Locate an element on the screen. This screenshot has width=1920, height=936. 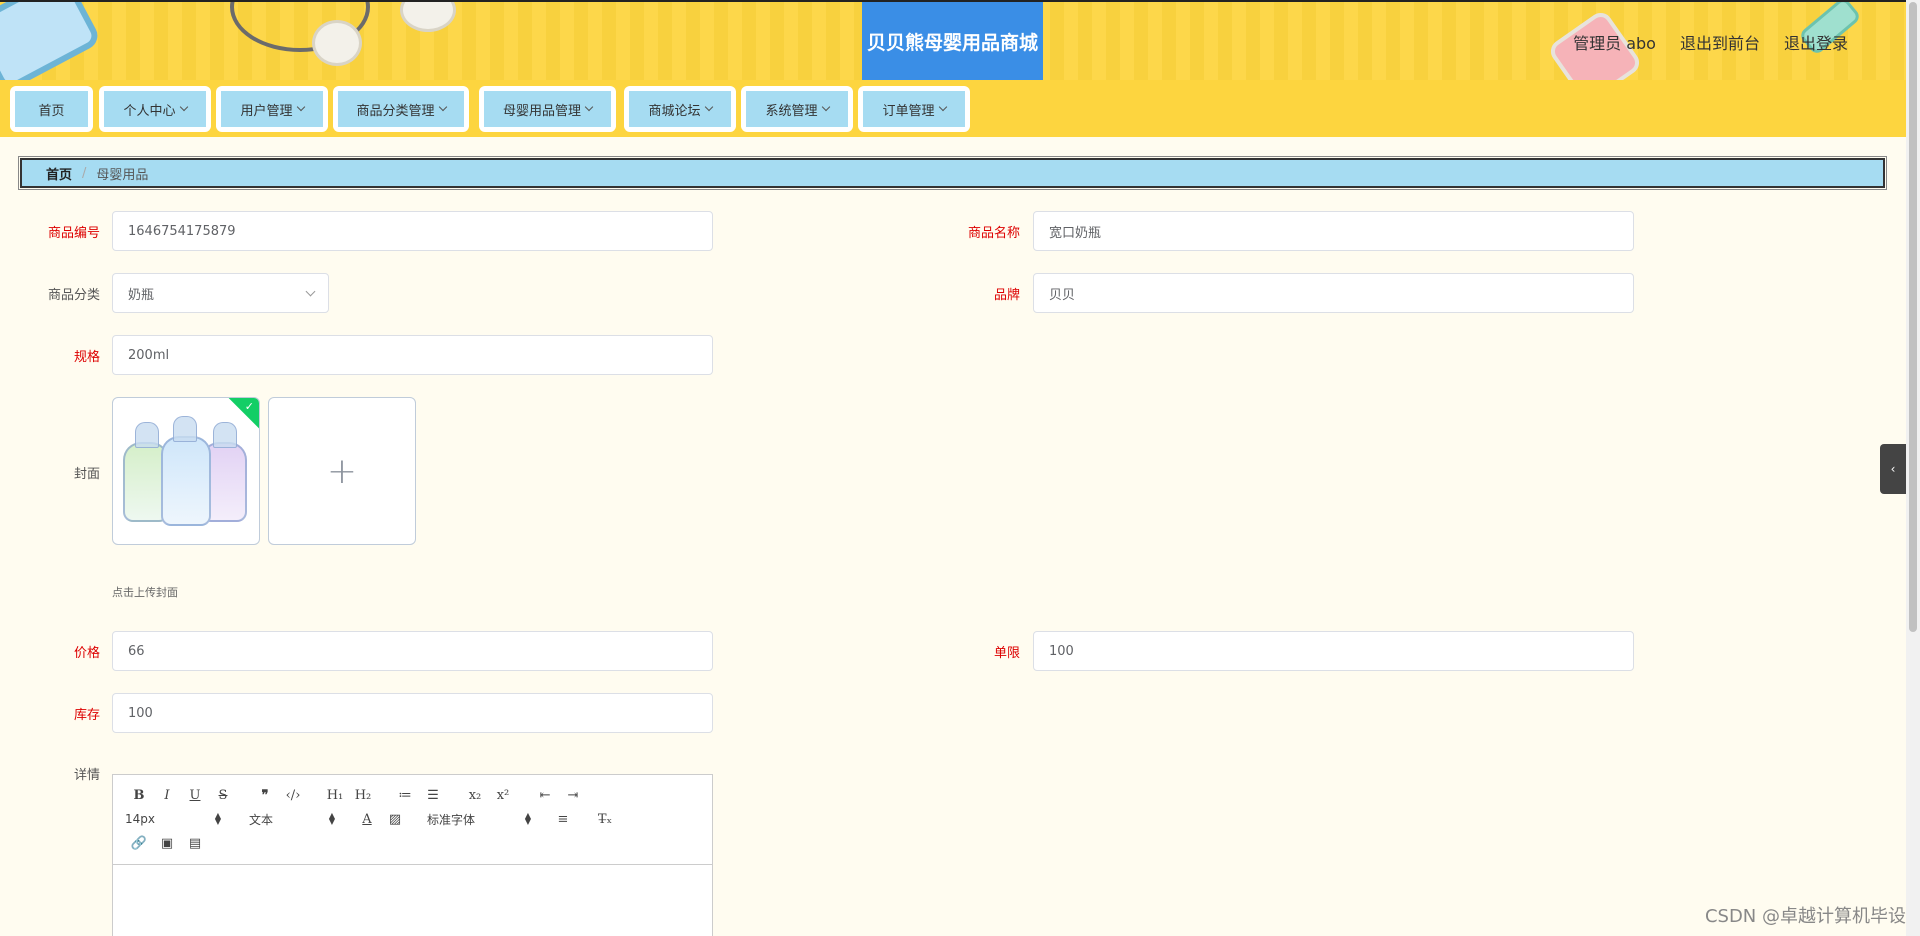
italic-icon: I is located at coordinates (167, 795).